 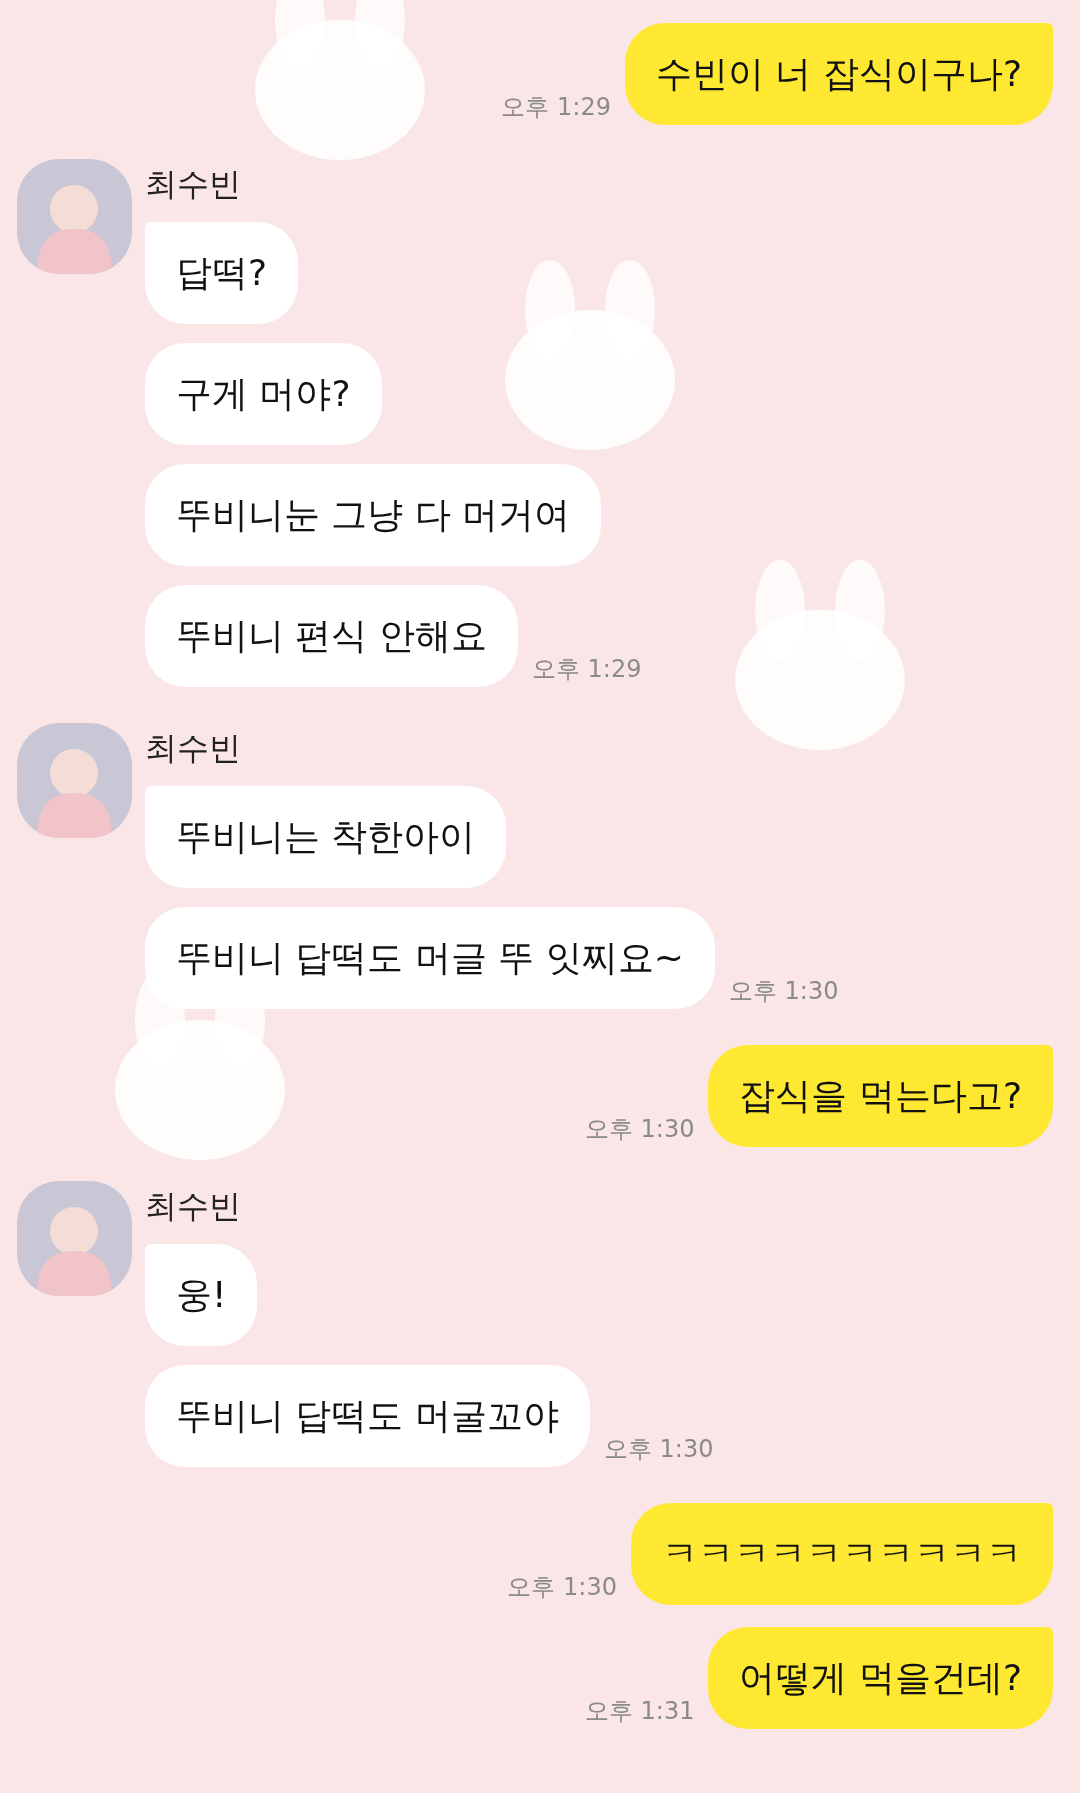 I want to click on message-bubble: 뚜비니눈 그냥 다 머거여, so click(x=373, y=515).